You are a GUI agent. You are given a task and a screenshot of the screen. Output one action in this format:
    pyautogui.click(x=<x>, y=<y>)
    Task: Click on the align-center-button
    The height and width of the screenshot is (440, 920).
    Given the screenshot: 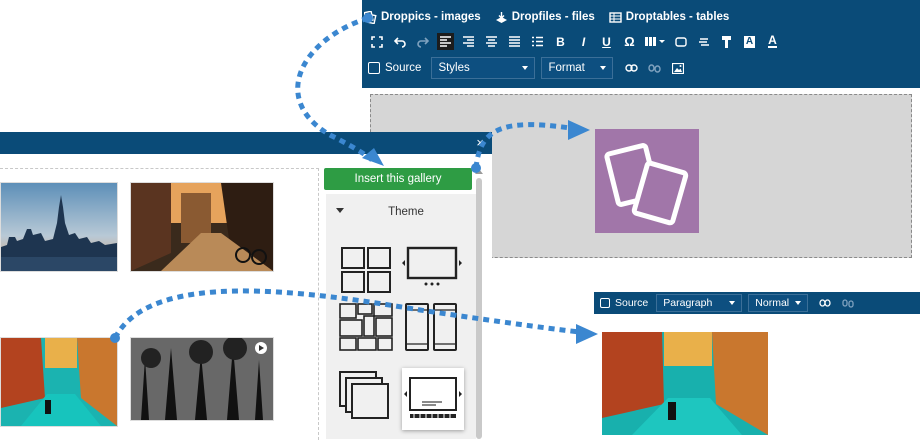 What is the action you would take?
    pyautogui.click(x=491, y=41)
    